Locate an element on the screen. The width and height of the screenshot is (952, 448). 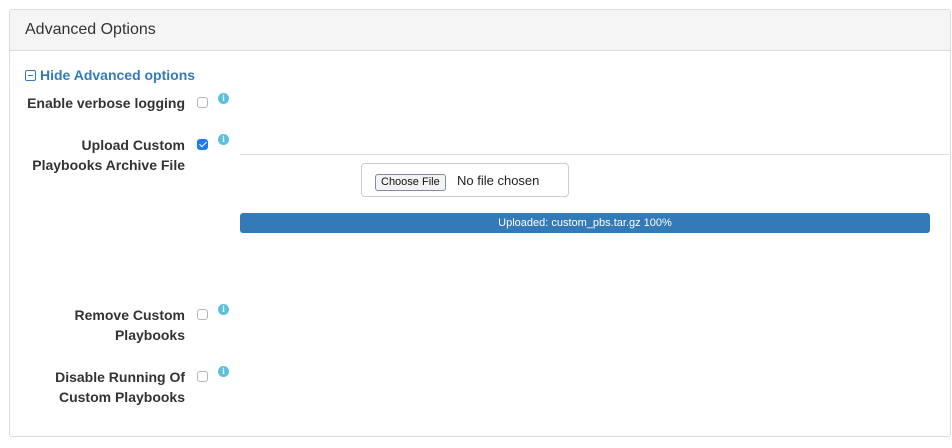
upload-playbooks-checkbox is located at coordinates (202, 144).